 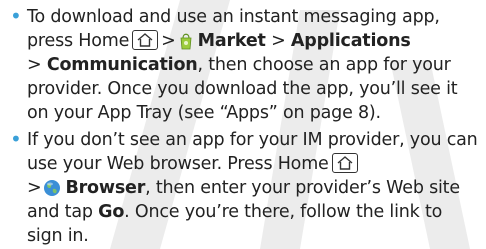 I want to click on text-span: Market, so click(x=231, y=41).